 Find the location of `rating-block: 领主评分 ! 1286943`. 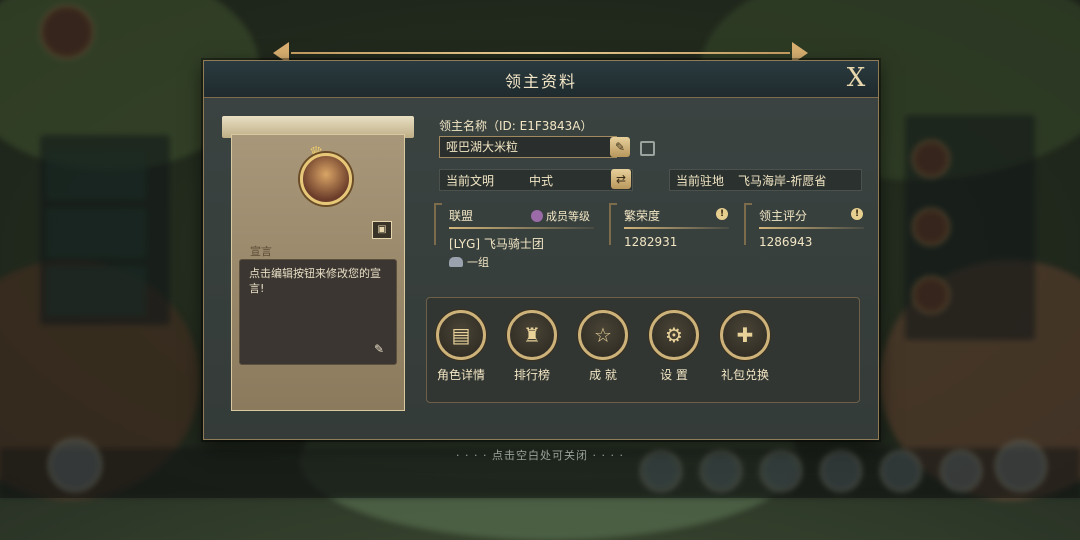

rating-block: 领主评分 ! 1286943 is located at coordinates (813, 240).